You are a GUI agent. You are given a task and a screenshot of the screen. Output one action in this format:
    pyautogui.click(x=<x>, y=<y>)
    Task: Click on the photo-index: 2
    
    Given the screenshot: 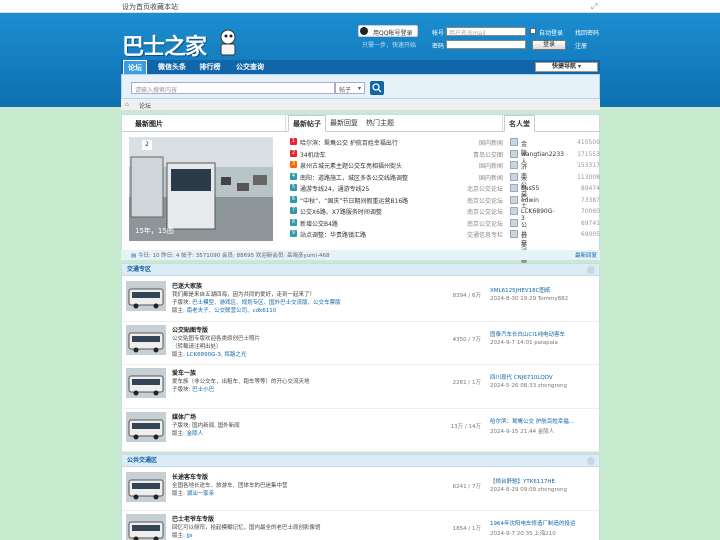 What is the action you would take?
    pyautogui.click(x=147, y=145)
    